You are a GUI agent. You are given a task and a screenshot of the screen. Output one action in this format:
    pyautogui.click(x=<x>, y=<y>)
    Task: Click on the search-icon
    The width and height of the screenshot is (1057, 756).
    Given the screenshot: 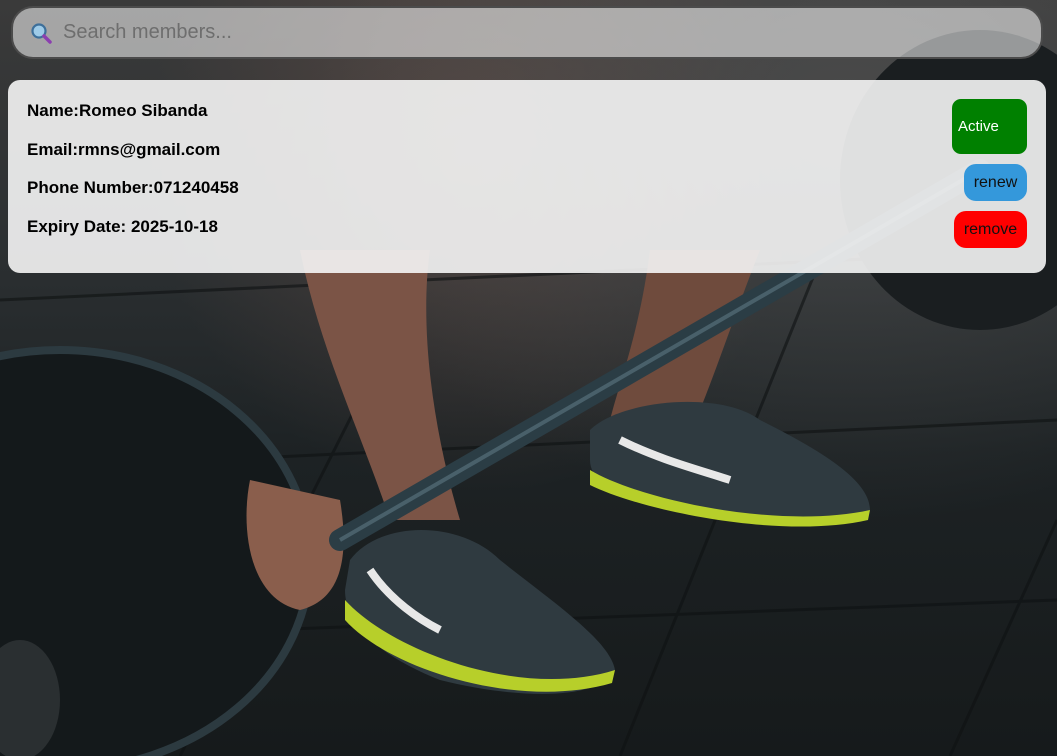 What is the action you would take?
    pyautogui.click(x=41, y=33)
    